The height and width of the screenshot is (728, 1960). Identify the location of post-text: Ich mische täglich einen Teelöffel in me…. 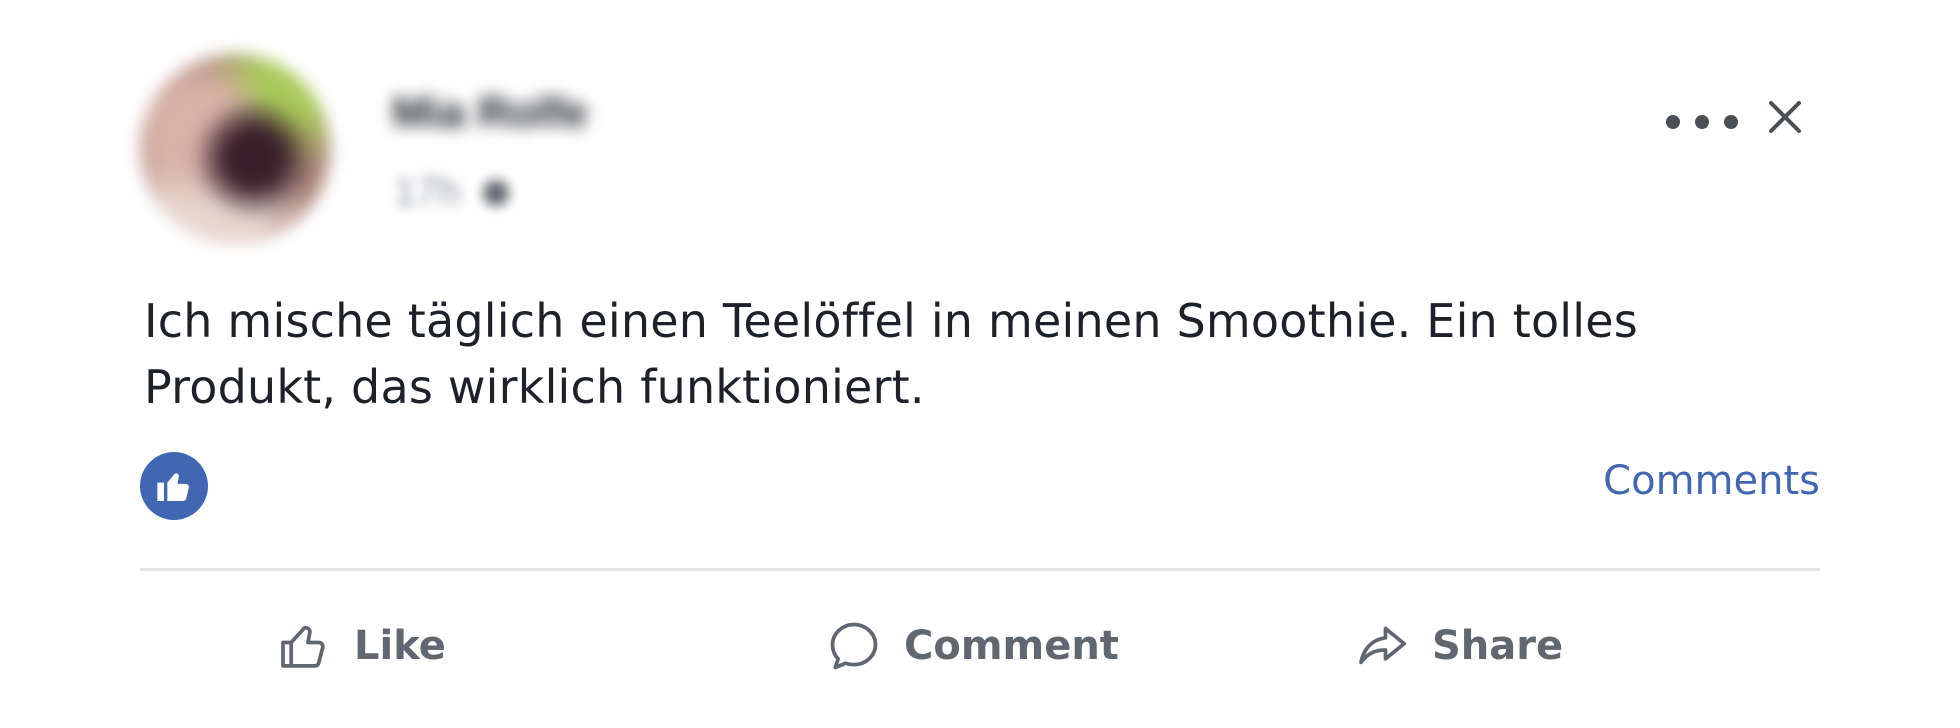
(891, 354).